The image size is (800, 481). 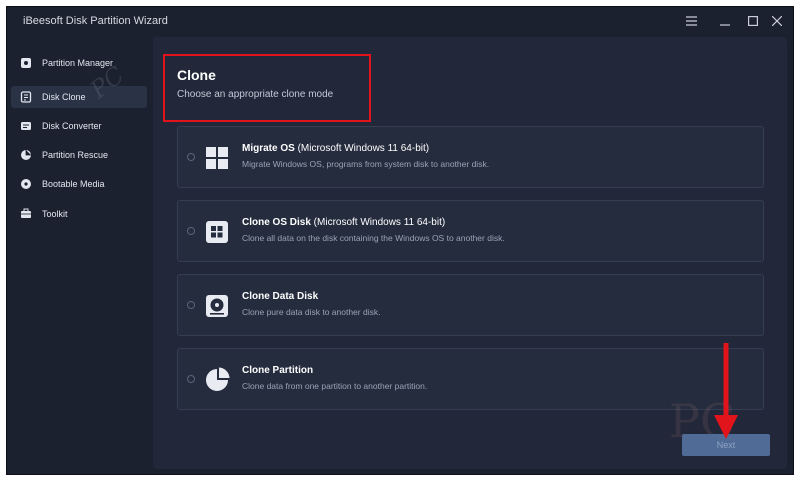 I want to click on close-icon, so click(x=777, y=21).